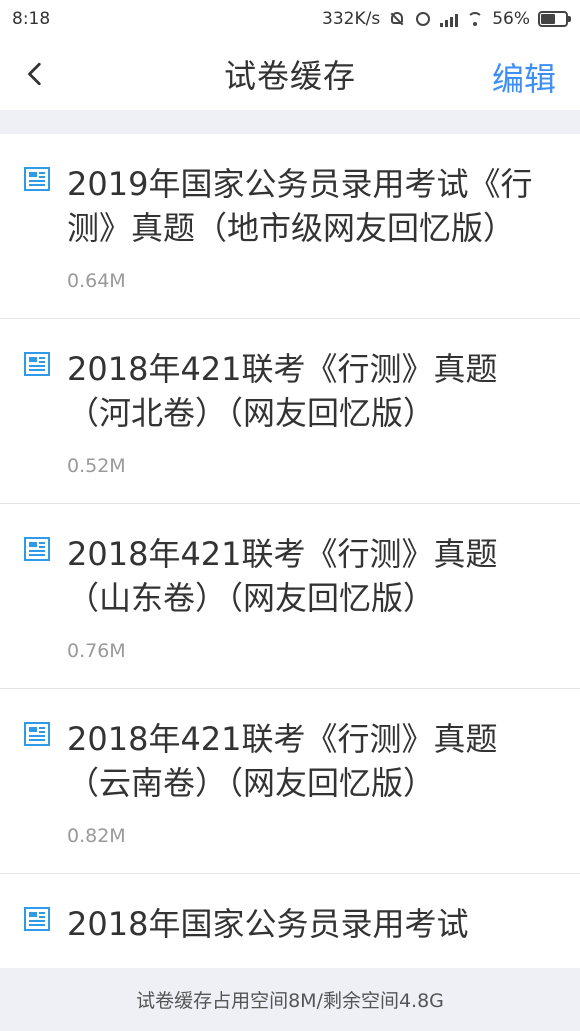 This screenshot has width=580, height=1031. I want to click on signal-icon, so click(449, 19).